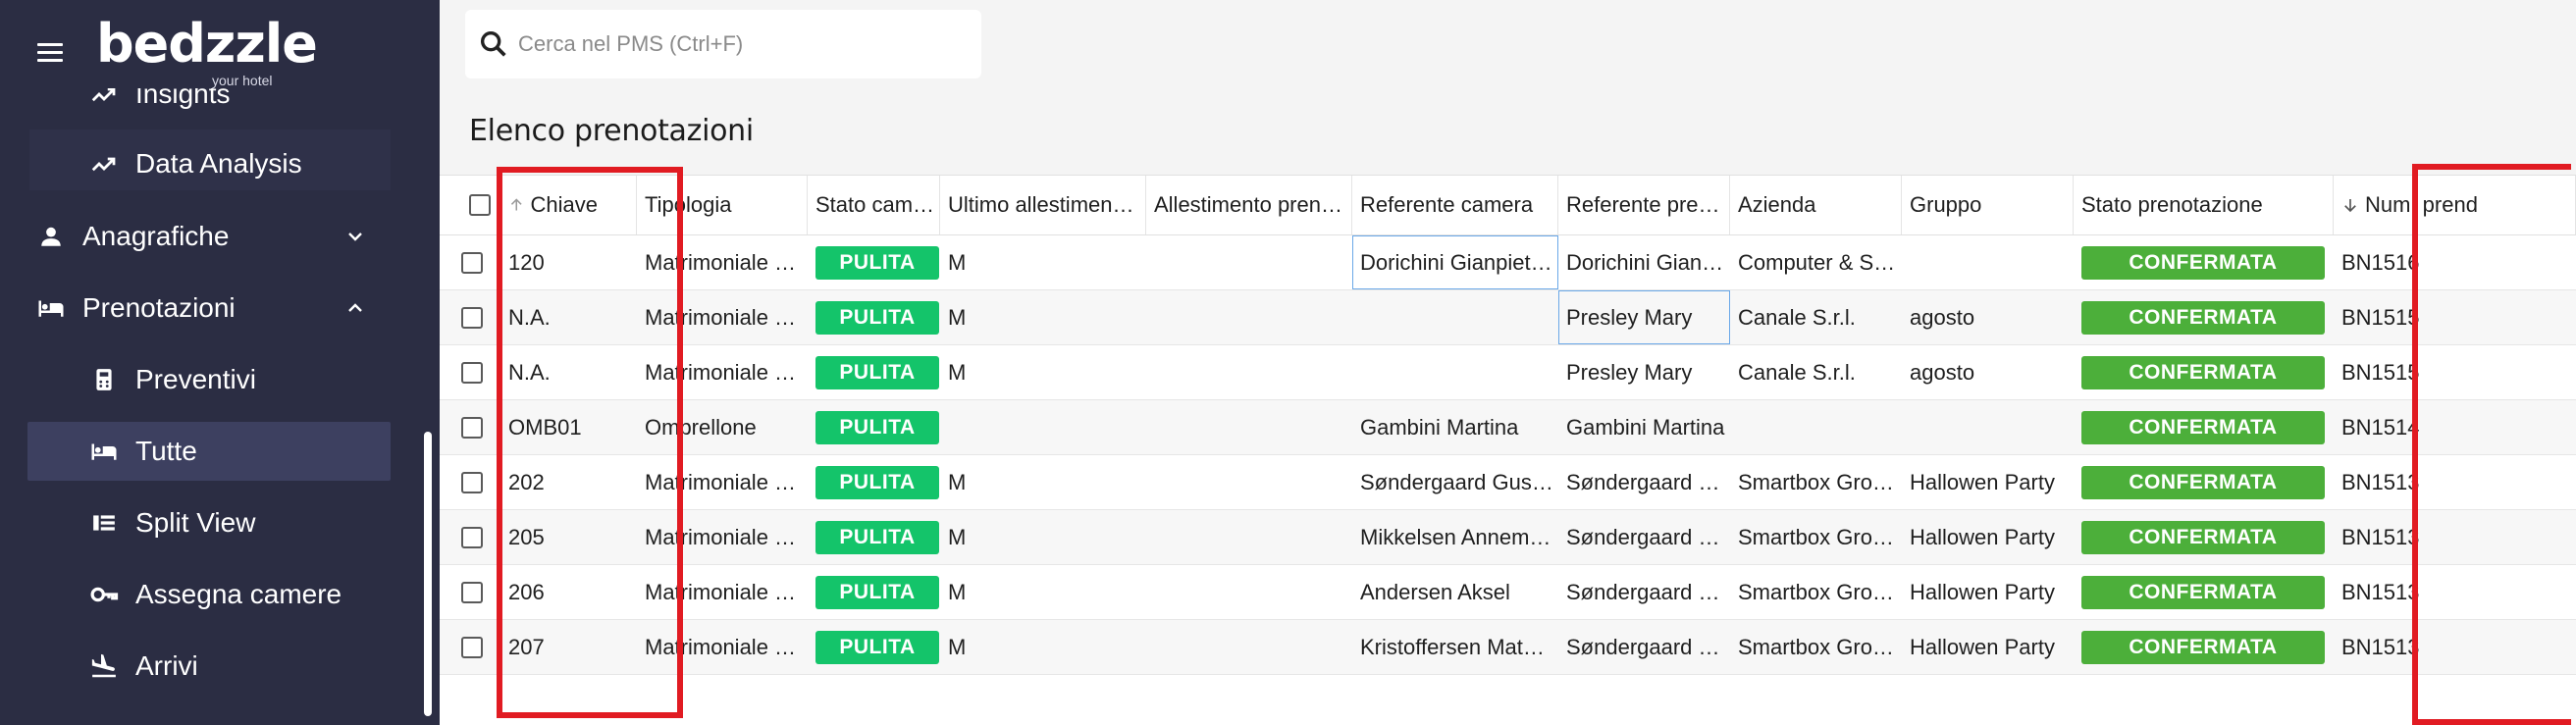  What do you see at coordinates (2455, 262) in the screenshot?
I see `cell-num-pren: BN1516` at bounding box center [2455, 262].